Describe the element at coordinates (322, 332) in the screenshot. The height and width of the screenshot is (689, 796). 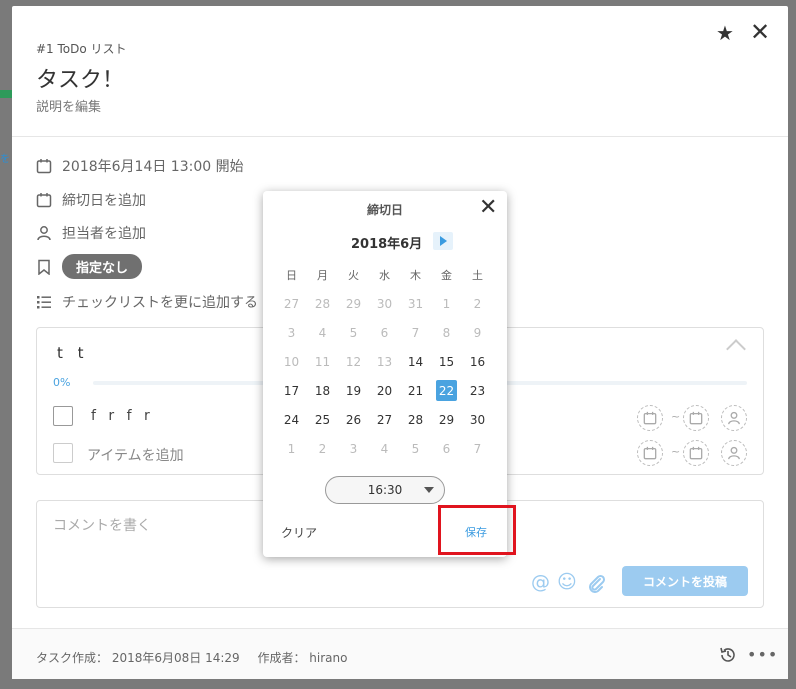
I see `calendar-day-number: 4` at that location.